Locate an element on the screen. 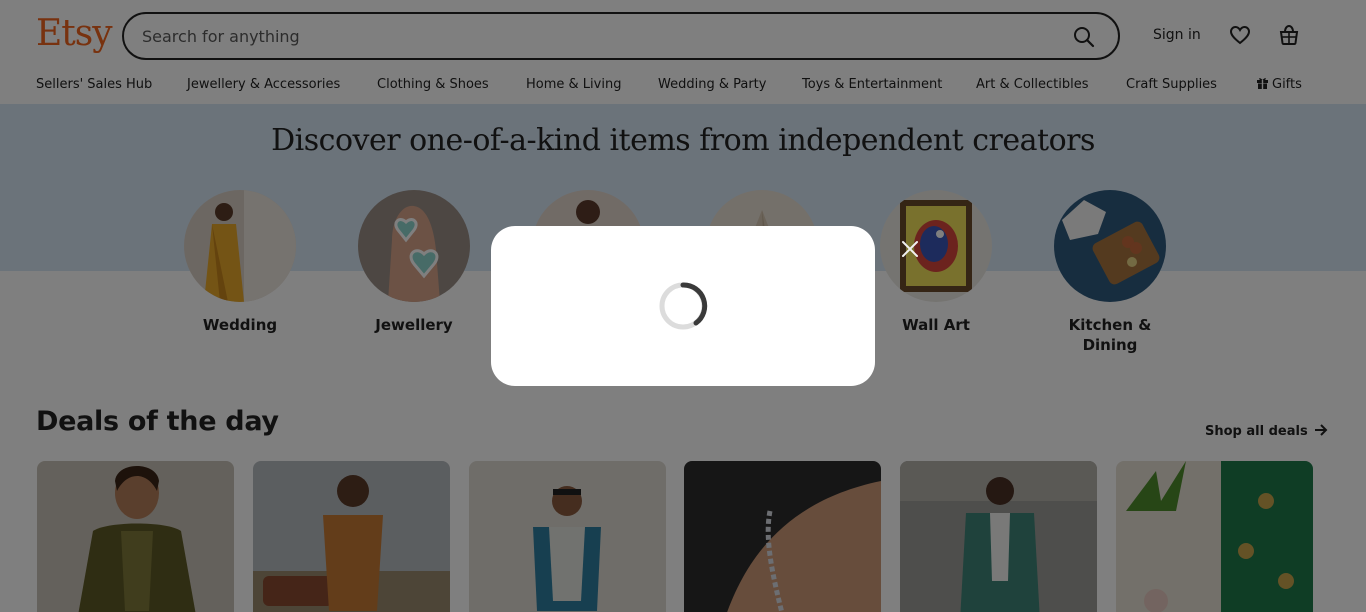 Image resolution: width=1366 pixels, height=612 pixels. close-icon is located at coordinates (910, 249).